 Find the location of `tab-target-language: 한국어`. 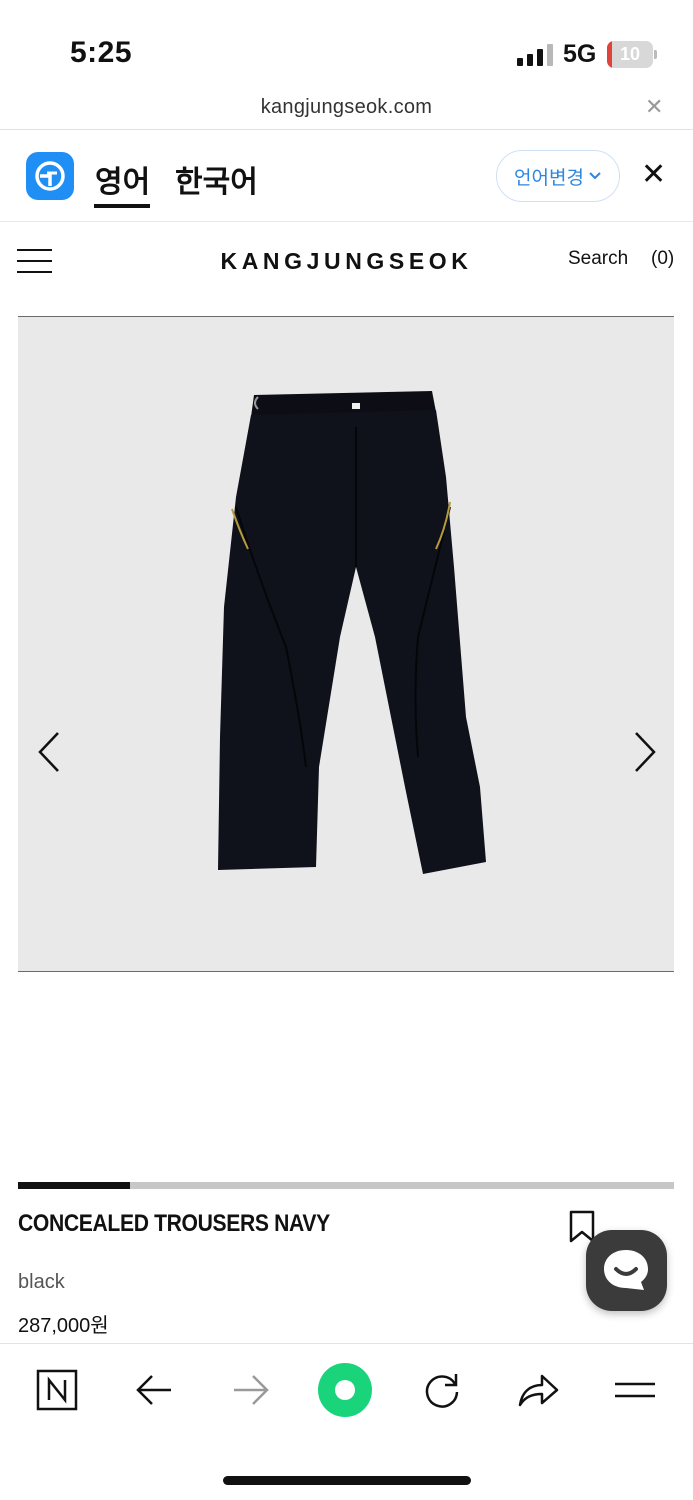

tab-target-language: 한국어 is located at coordinates (216, 179).